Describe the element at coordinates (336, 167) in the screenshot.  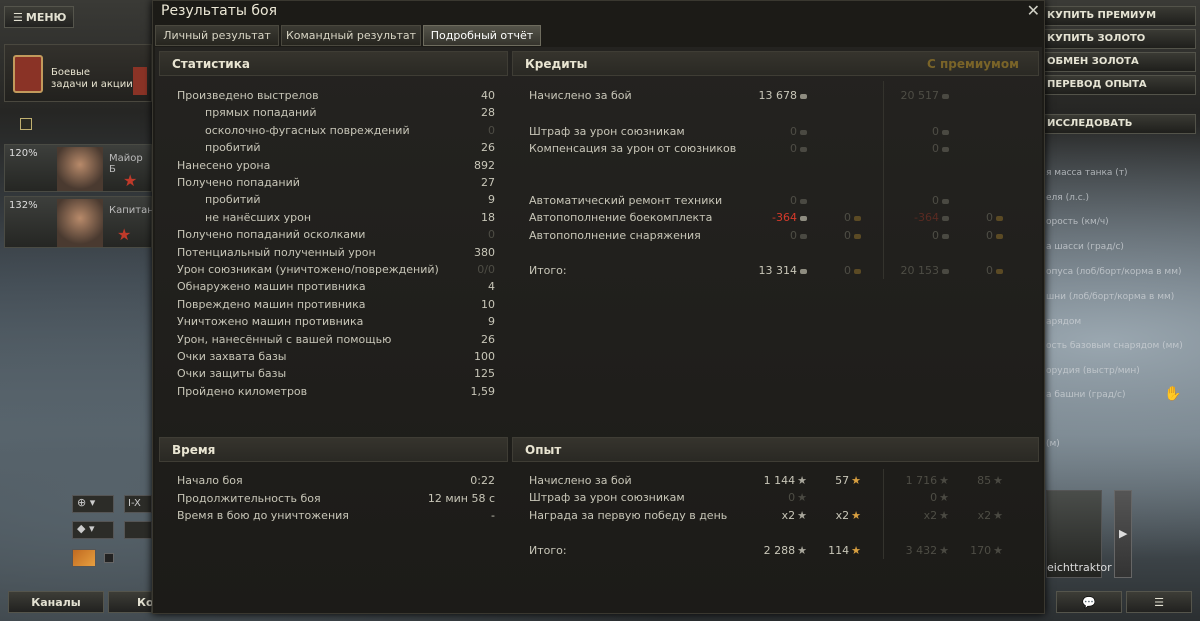
I see `stats-row: Нанесено урона 892` at that location.